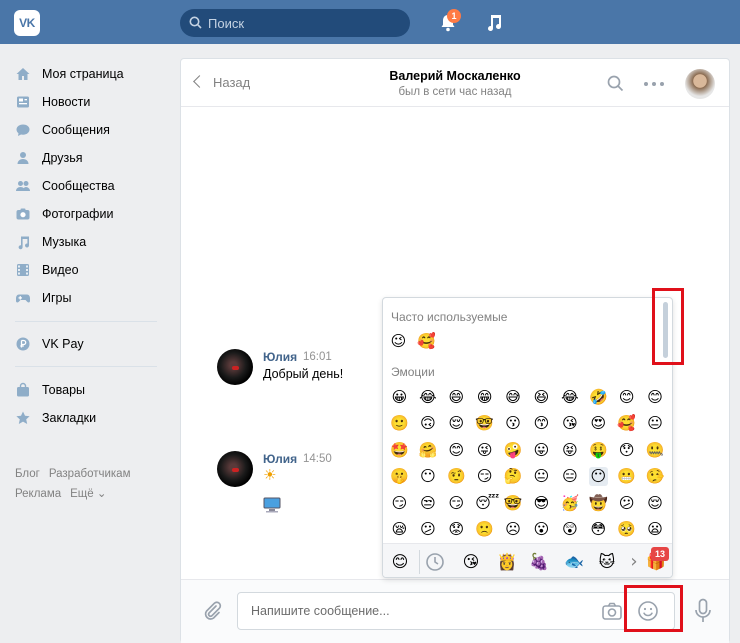 The height and width of the screenshot is (643, 740). What do you see at coordinates (427, 503) in the screenshot?
I see `emoji: 😒` at bounding box center [427, 503].